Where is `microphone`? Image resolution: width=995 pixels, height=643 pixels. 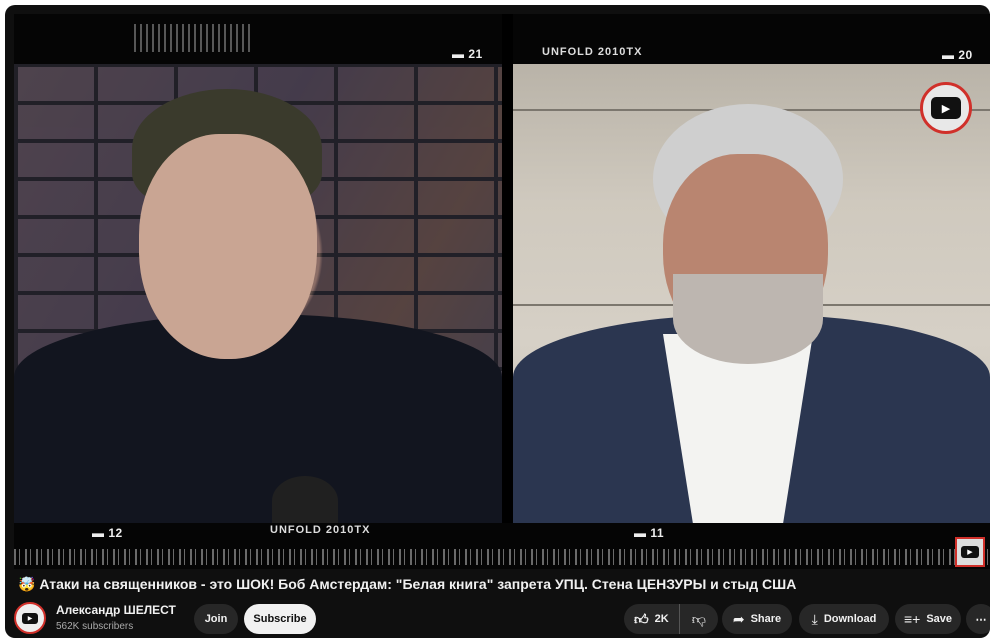
microphone is located at coordinates (305, 499).